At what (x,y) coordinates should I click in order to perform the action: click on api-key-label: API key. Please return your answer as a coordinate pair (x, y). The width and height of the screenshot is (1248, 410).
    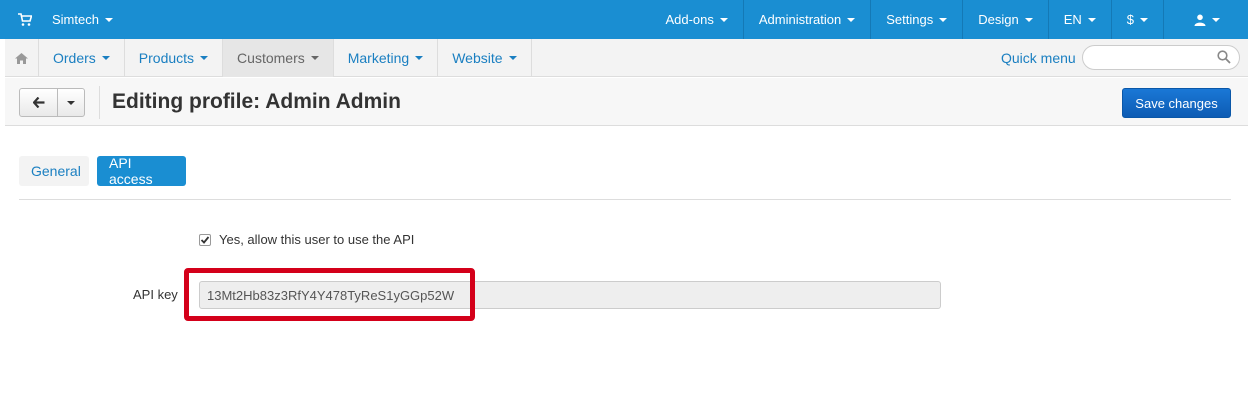
    Looking at the image, I should click on (155, 294).